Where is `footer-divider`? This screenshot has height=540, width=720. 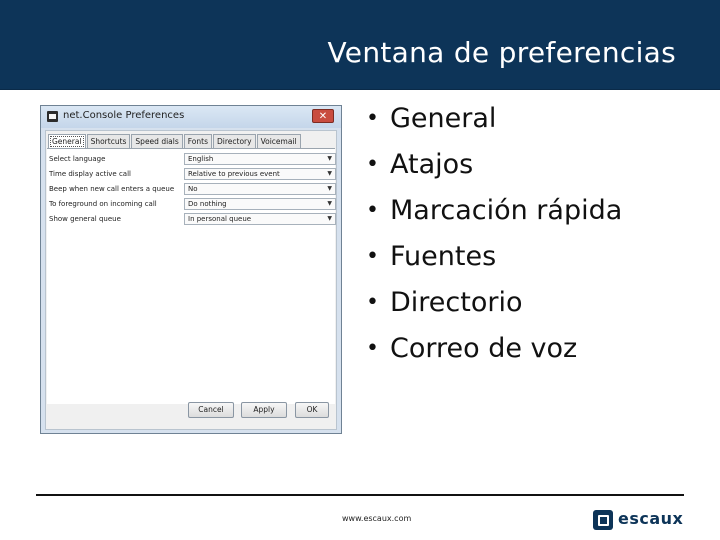
footer-divider is located at coordinates (360, 495).